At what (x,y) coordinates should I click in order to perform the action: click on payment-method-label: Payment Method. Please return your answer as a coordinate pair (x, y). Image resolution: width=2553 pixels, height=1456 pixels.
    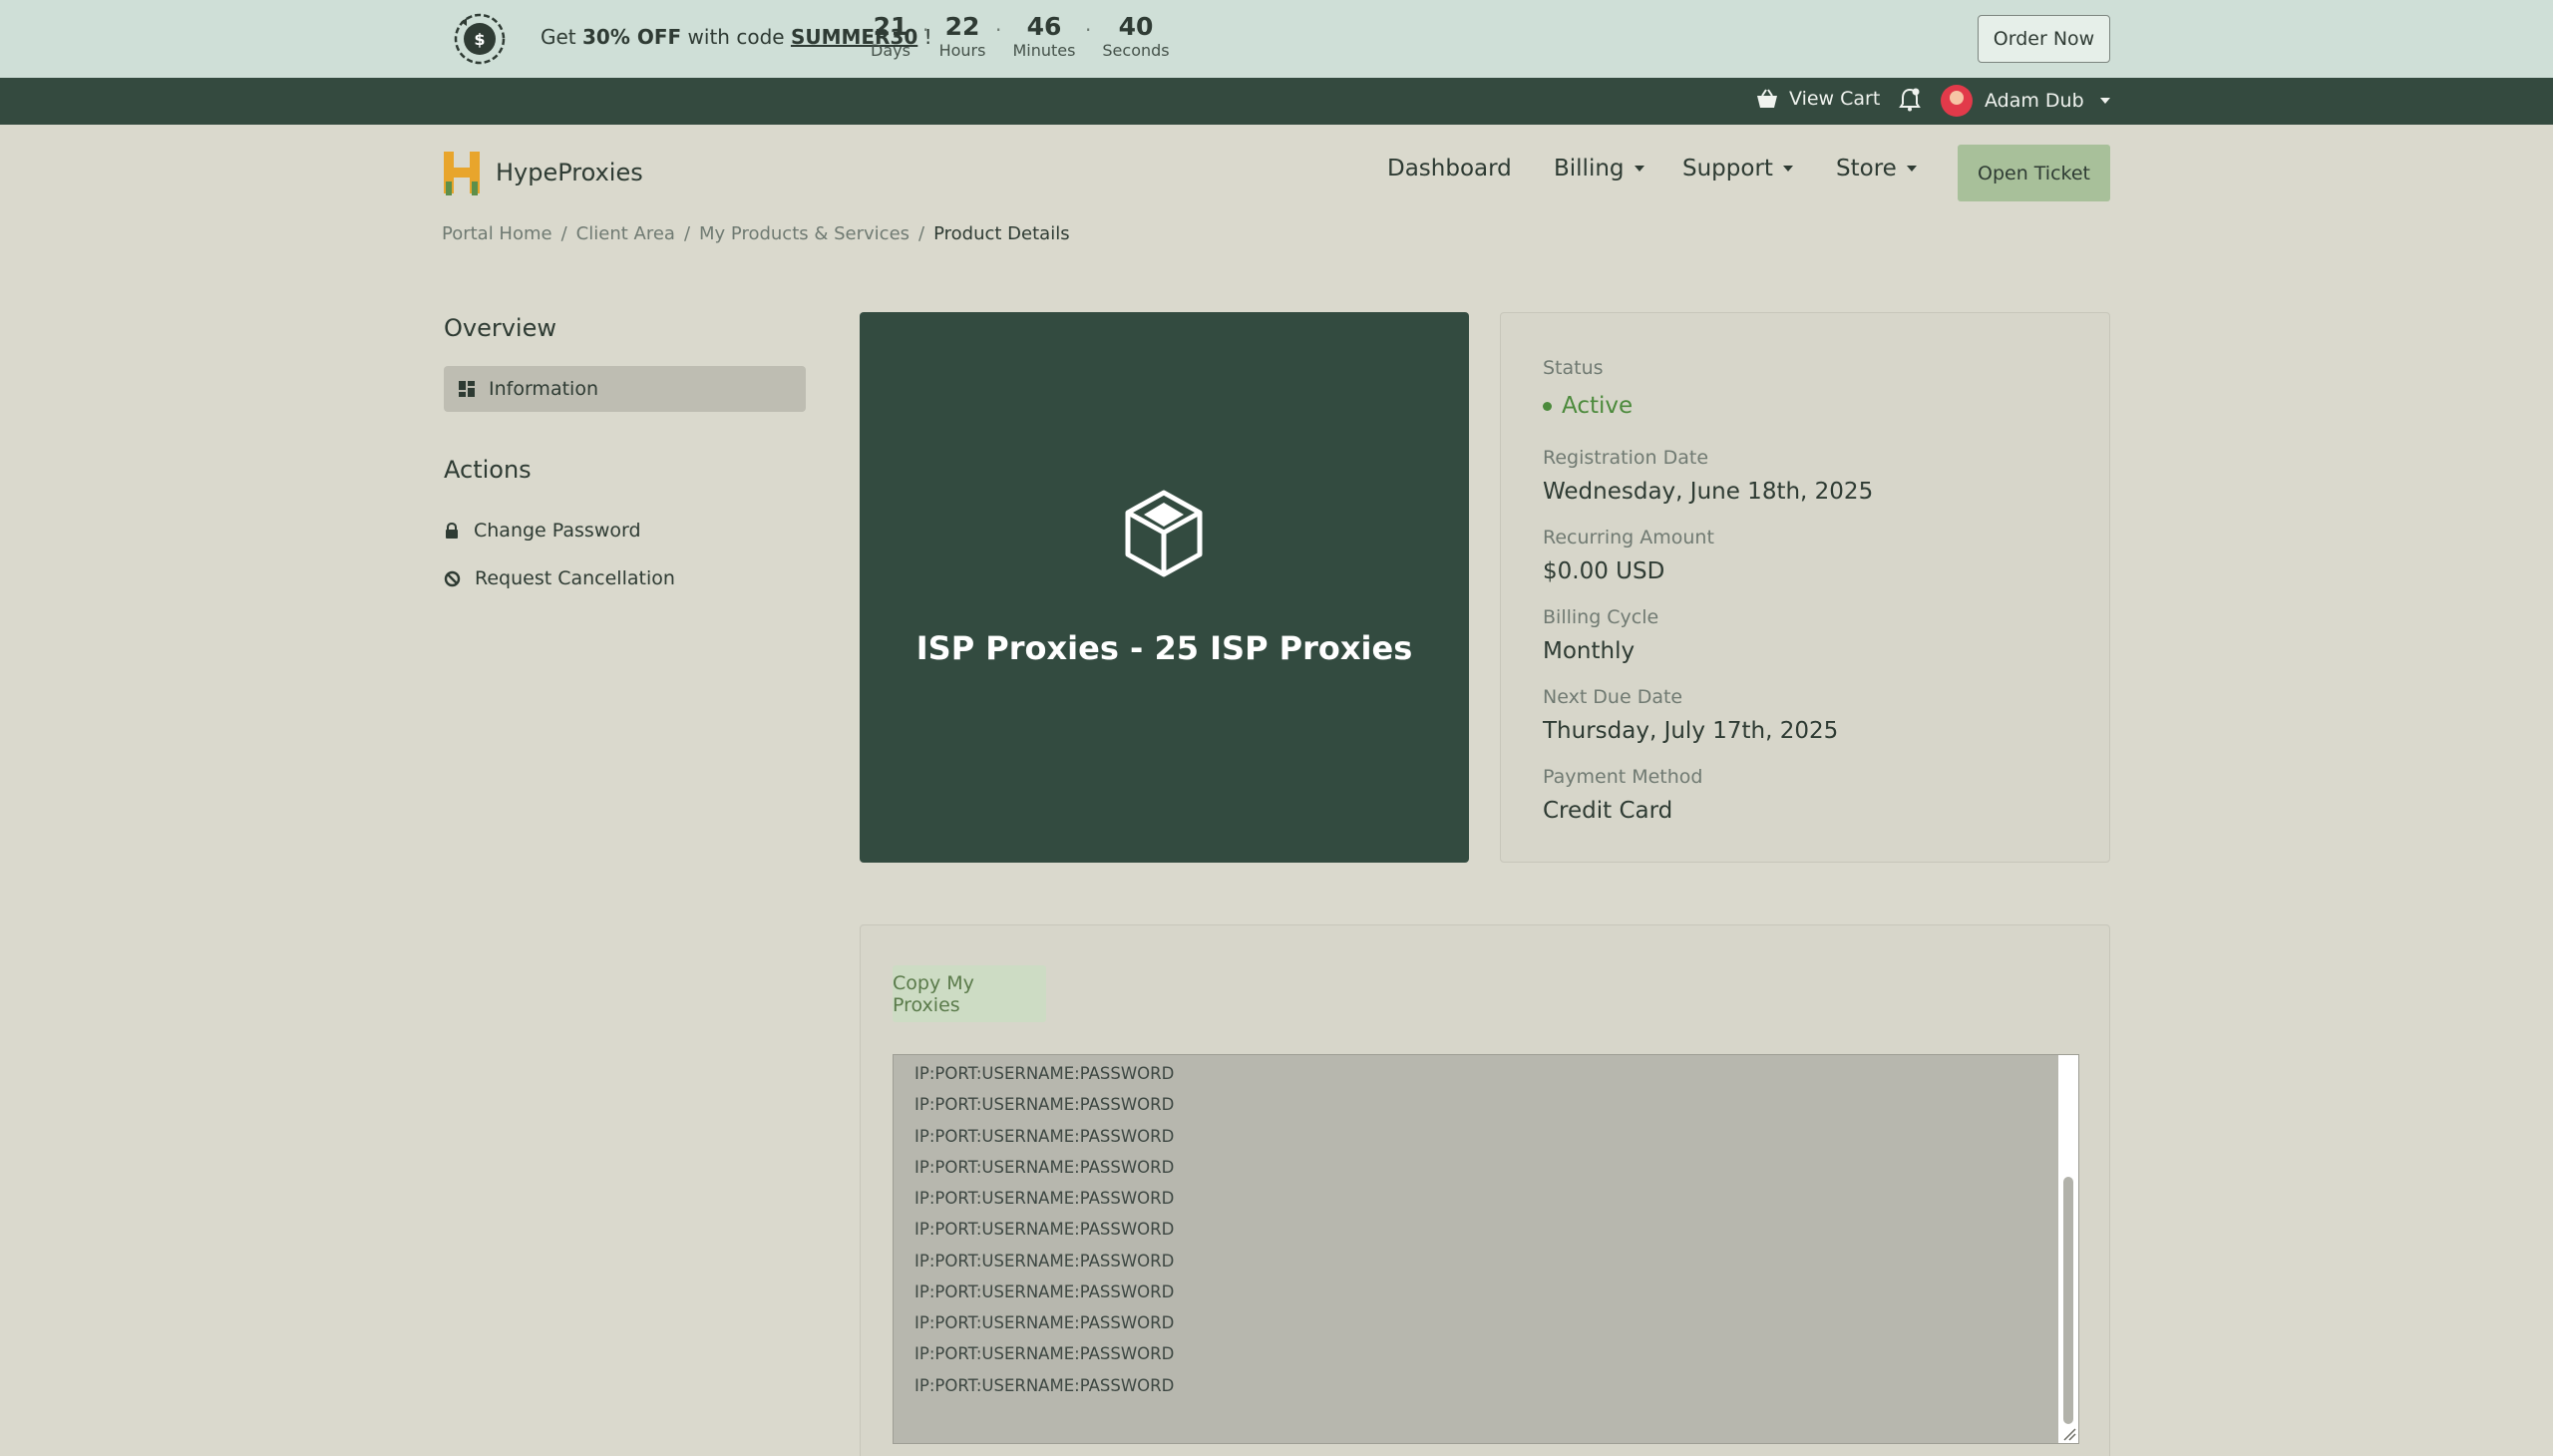
    Looking at the image, I should click on (1623, 777).